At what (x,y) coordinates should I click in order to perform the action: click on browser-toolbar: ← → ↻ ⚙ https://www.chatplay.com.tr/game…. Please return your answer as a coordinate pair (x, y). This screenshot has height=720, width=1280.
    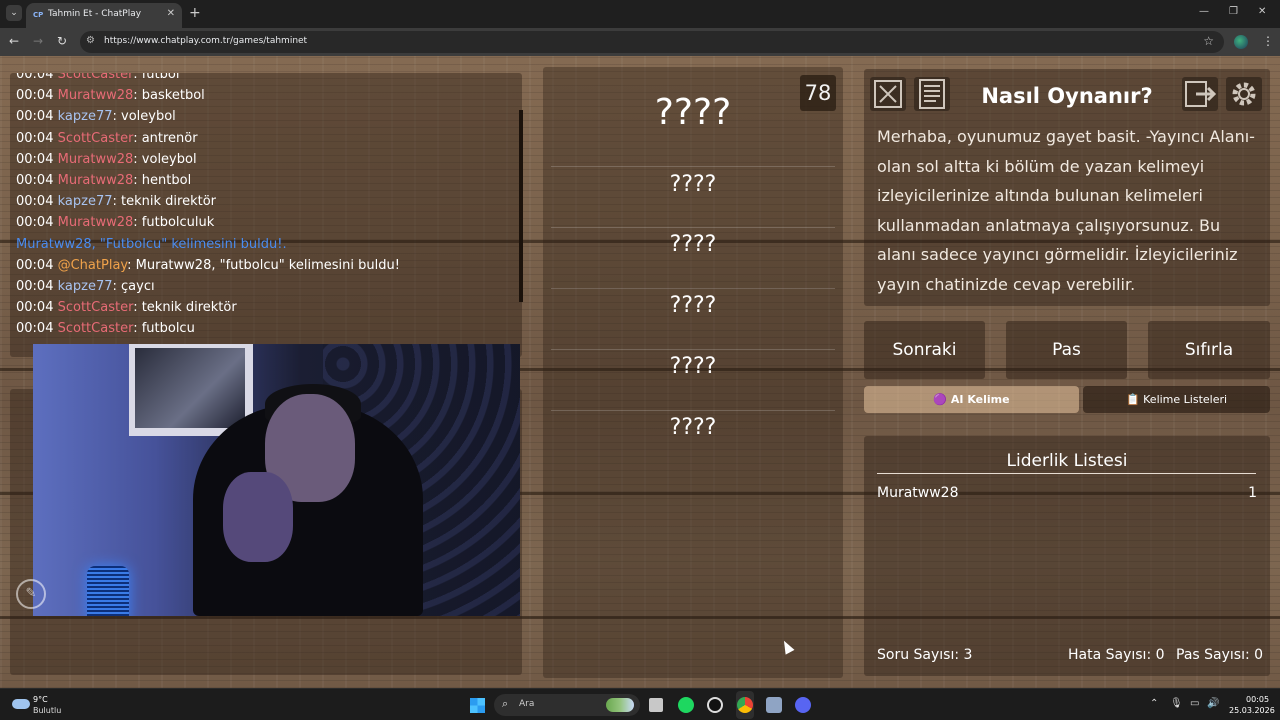
    Looking at the image, I should click on (640, 42).